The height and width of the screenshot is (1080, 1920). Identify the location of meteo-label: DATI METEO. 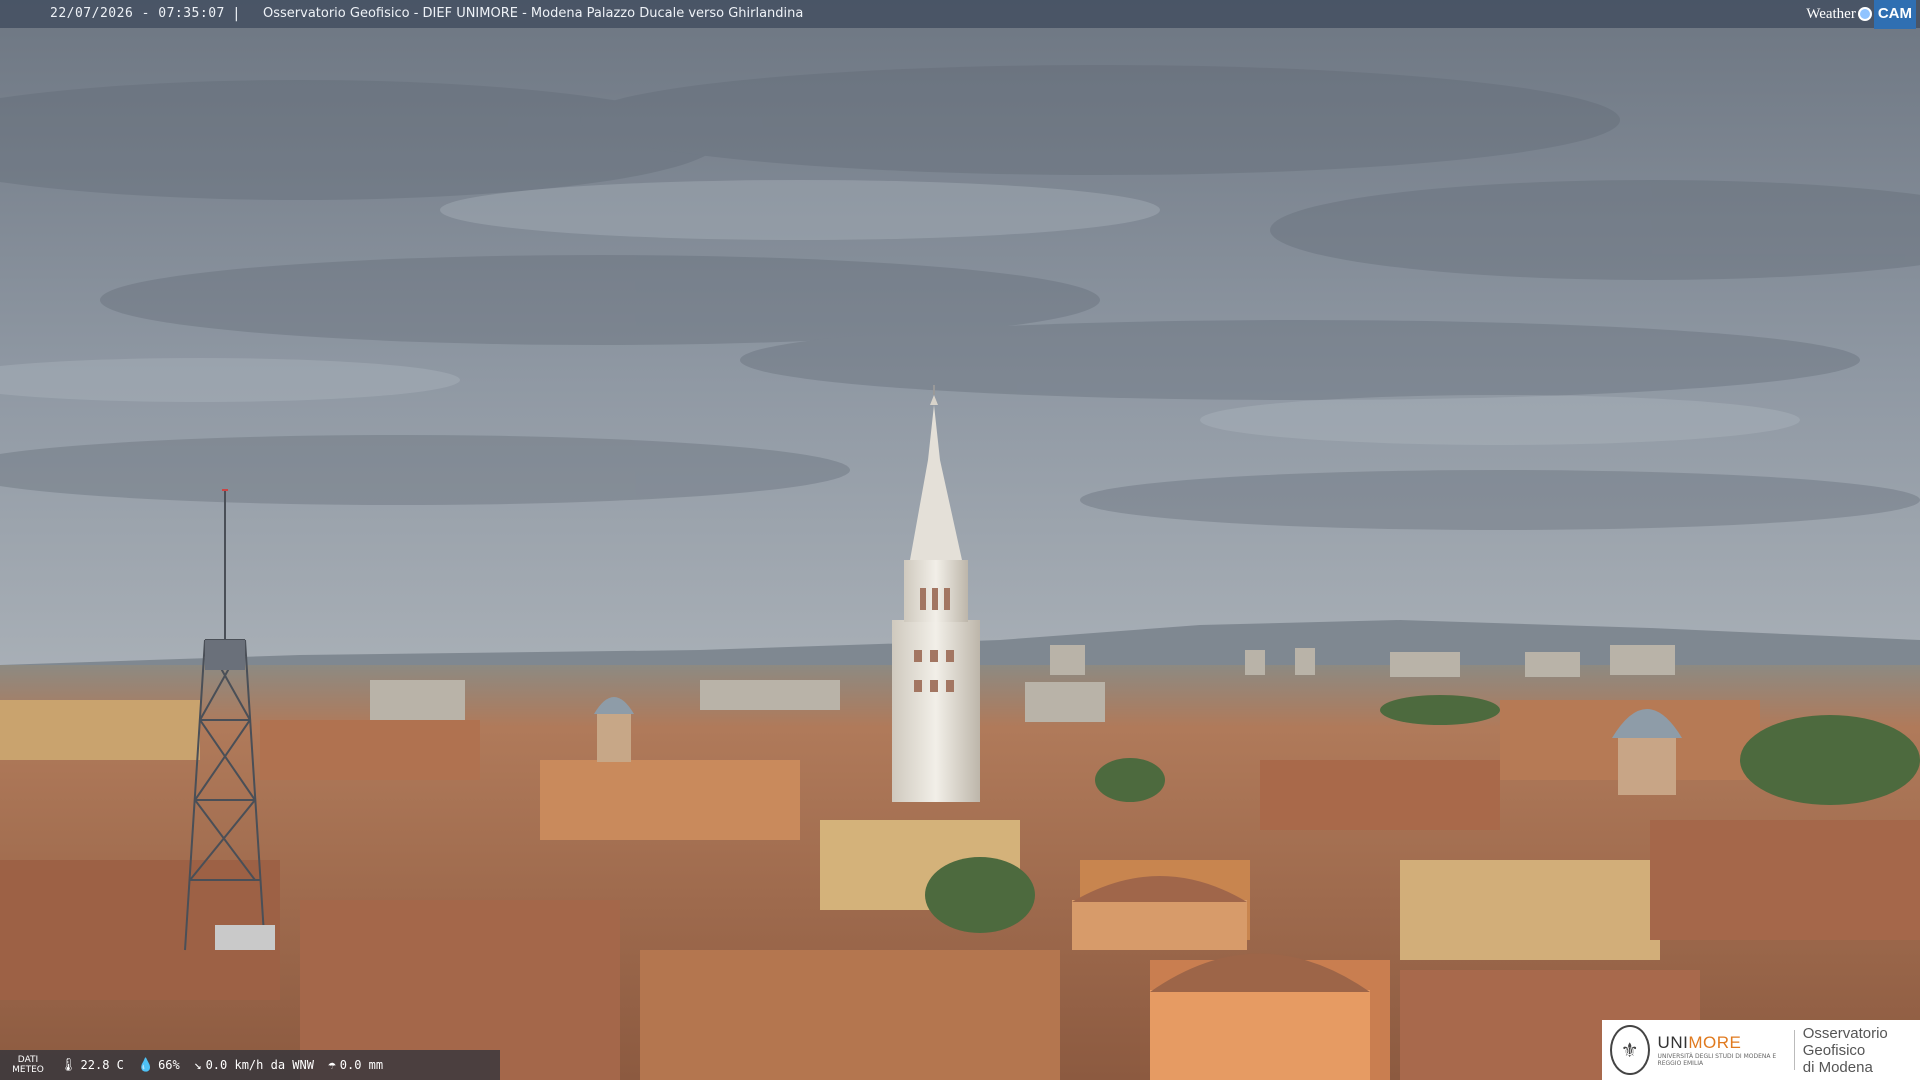
(28, 1065).